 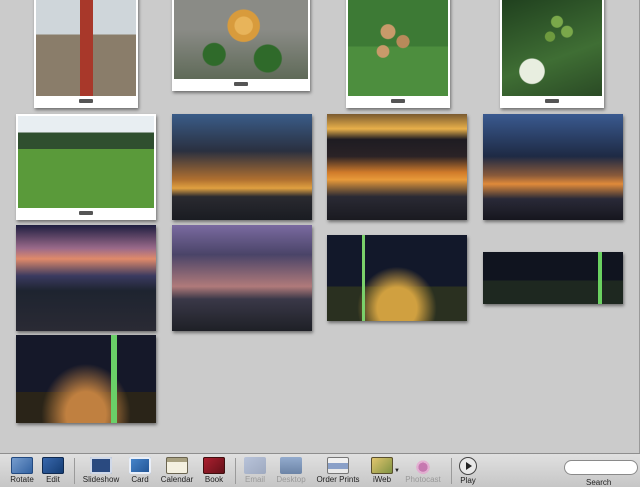 What do you see at coordinates (255, 465) in the screenshot?
I see `email-icon` at bounding box center [255, 465].